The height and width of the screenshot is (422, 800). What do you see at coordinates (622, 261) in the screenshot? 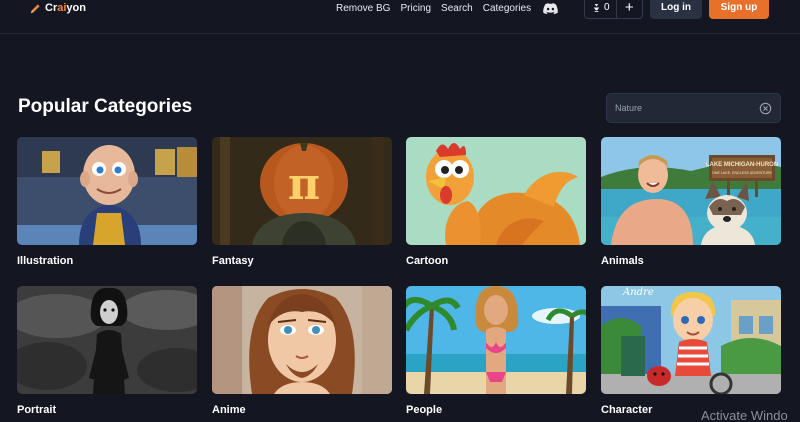
I see `category-label: Animals` at bounding box center [622, 261].